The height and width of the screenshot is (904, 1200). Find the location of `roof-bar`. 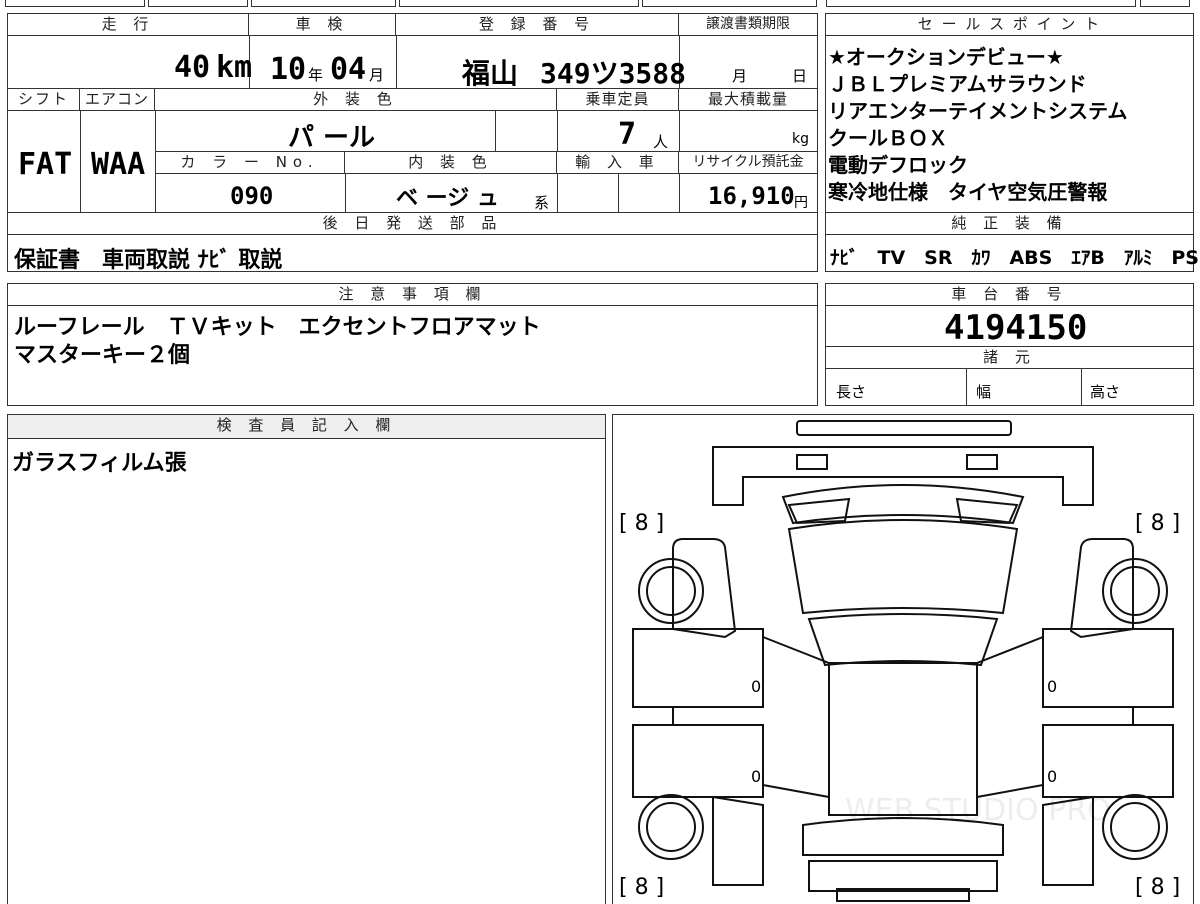

roof-bar is located at coordinates (904, 428).